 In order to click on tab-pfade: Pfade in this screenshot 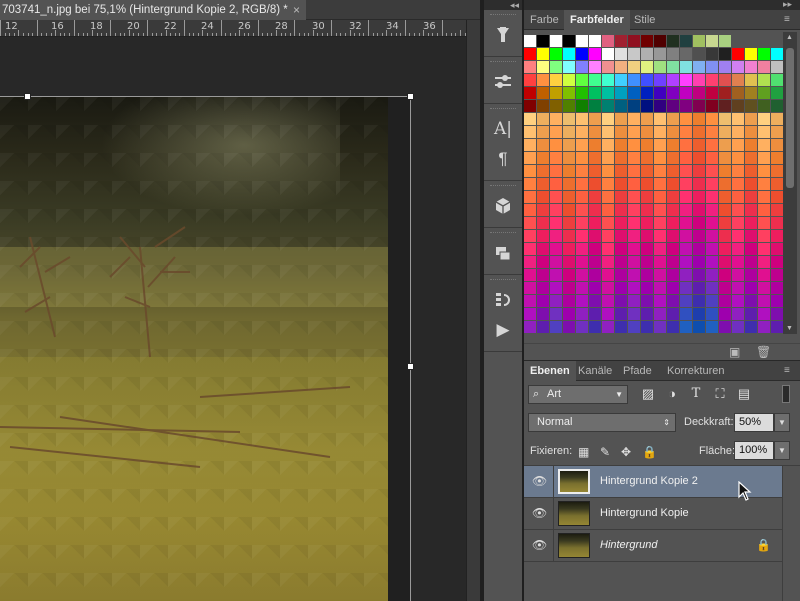, I will do `click(637, 371)`.